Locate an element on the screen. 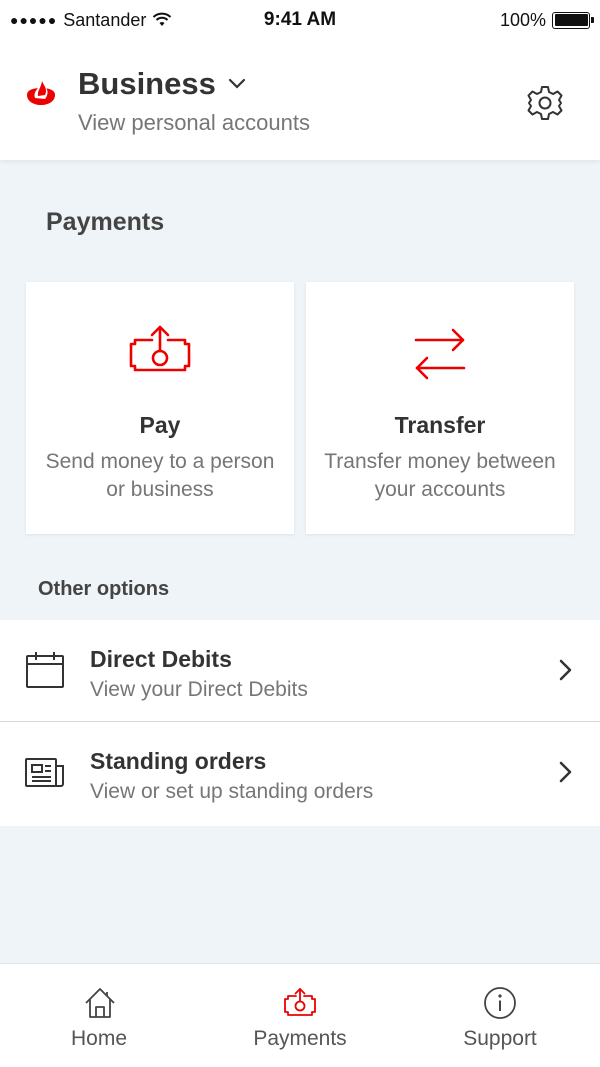  pay-card-description: Send money to a person or business is located at coordinates (160, 475).